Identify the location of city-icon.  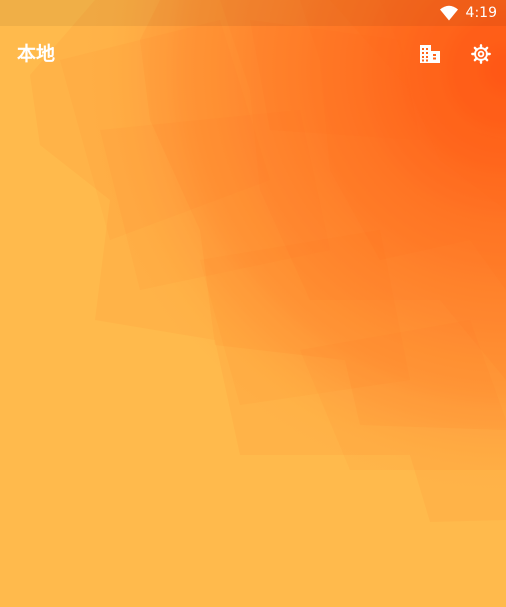
(430, 54).